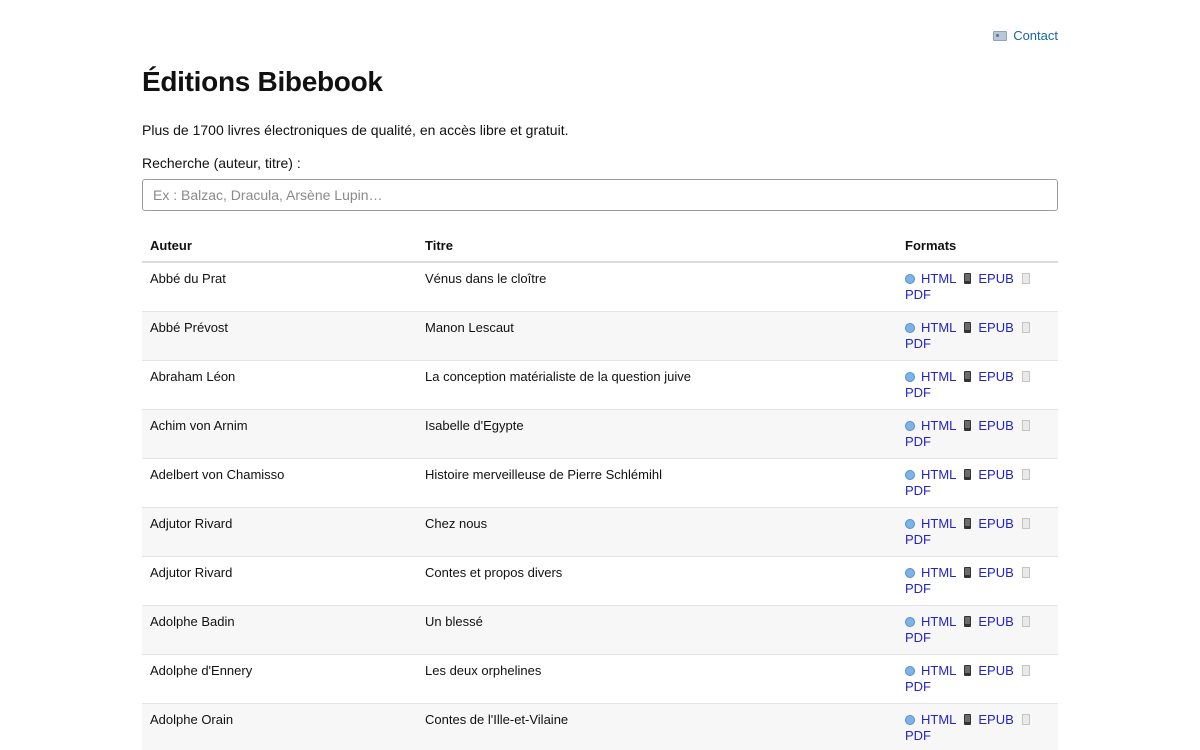 The image size is (1200, 750). I want to click on title-cell: Un blessé, so click(657, 630).